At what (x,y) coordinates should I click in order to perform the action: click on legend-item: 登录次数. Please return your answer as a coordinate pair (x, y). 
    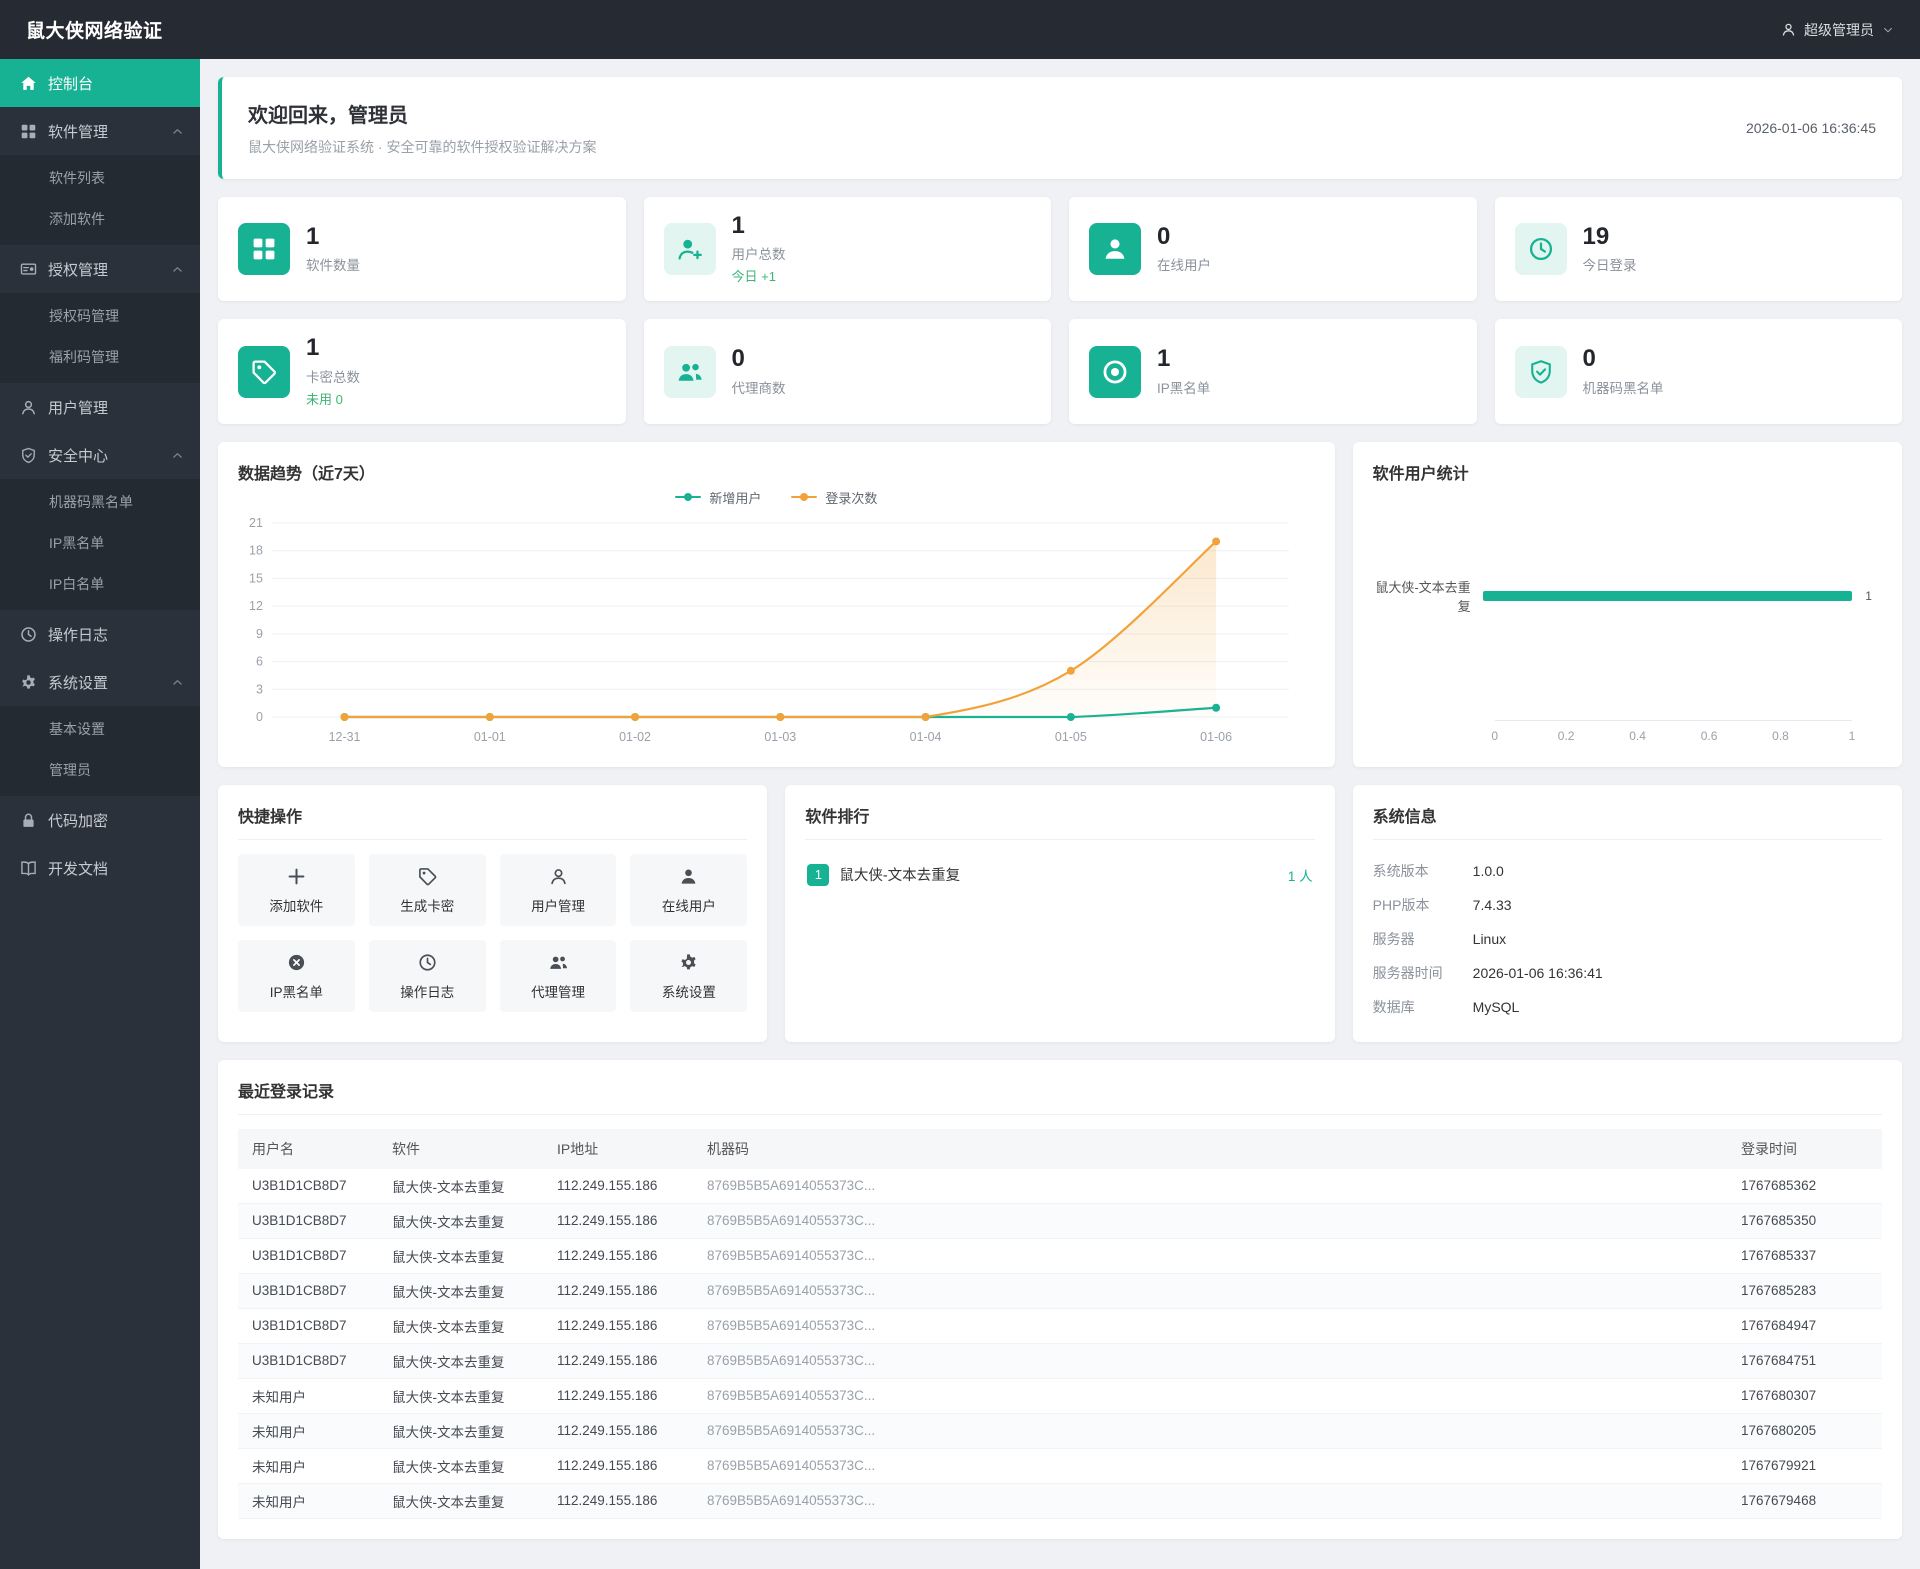
    Looking at the image, I should click on (834, 497).